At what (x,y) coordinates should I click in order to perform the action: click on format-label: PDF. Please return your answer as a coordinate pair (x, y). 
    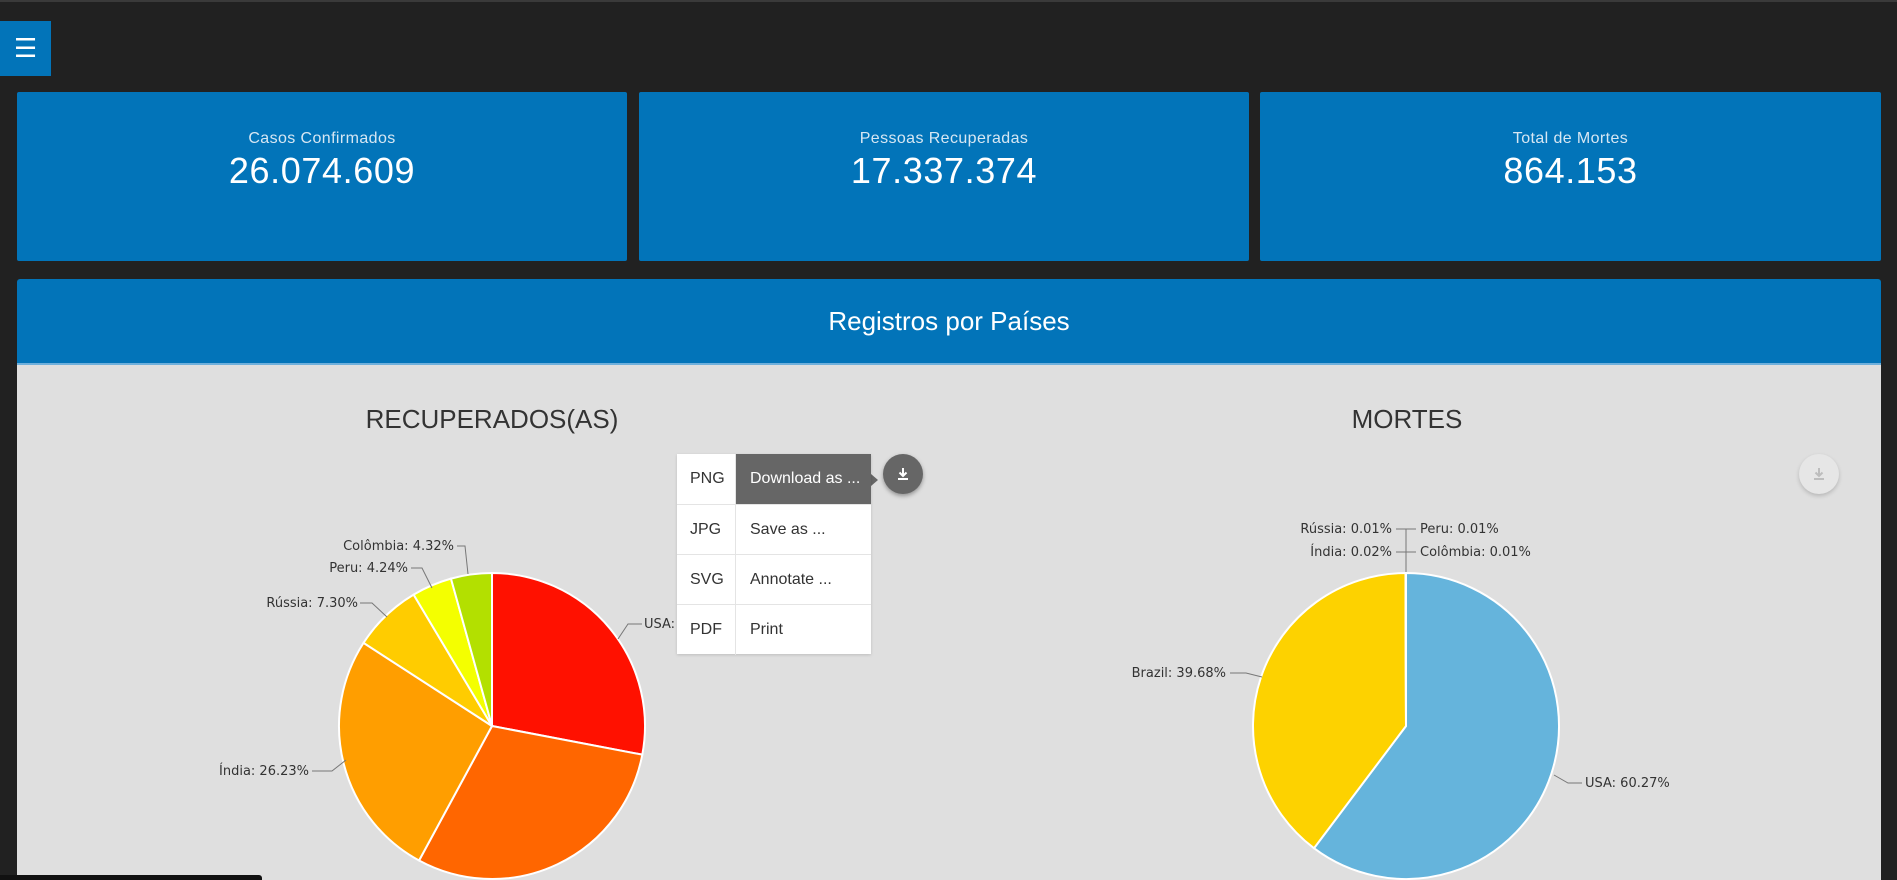
    Looking at the image, I should click on (706, 630).